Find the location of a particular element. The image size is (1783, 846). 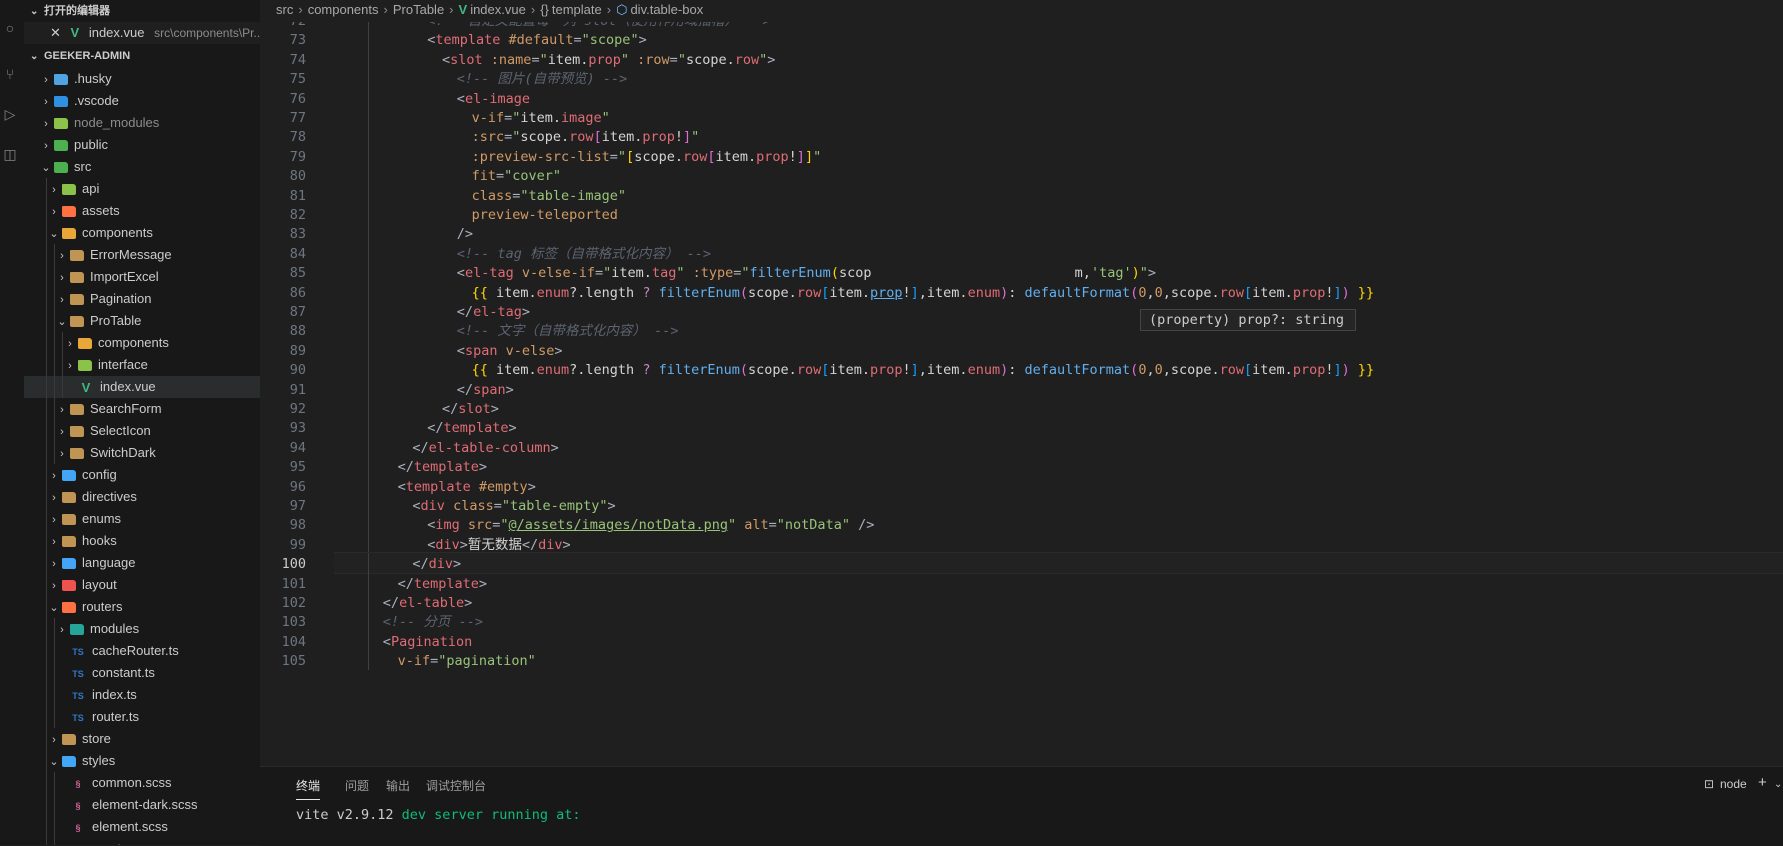

project-header: ⌄ GEEKER-ADMIN is located at coordinates (142, 56).